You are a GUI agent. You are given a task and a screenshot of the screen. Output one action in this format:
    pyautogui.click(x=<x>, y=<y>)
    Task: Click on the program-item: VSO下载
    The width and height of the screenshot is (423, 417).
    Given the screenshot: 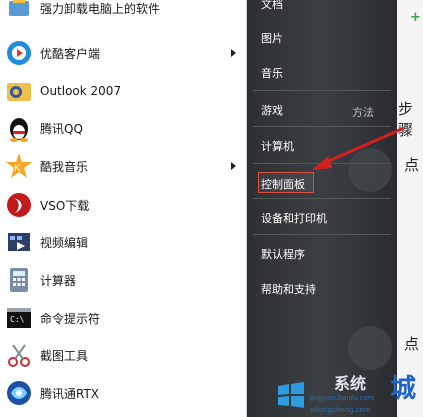 What is the action you would take?
    pyautogui.click(x=123, y=205)
    